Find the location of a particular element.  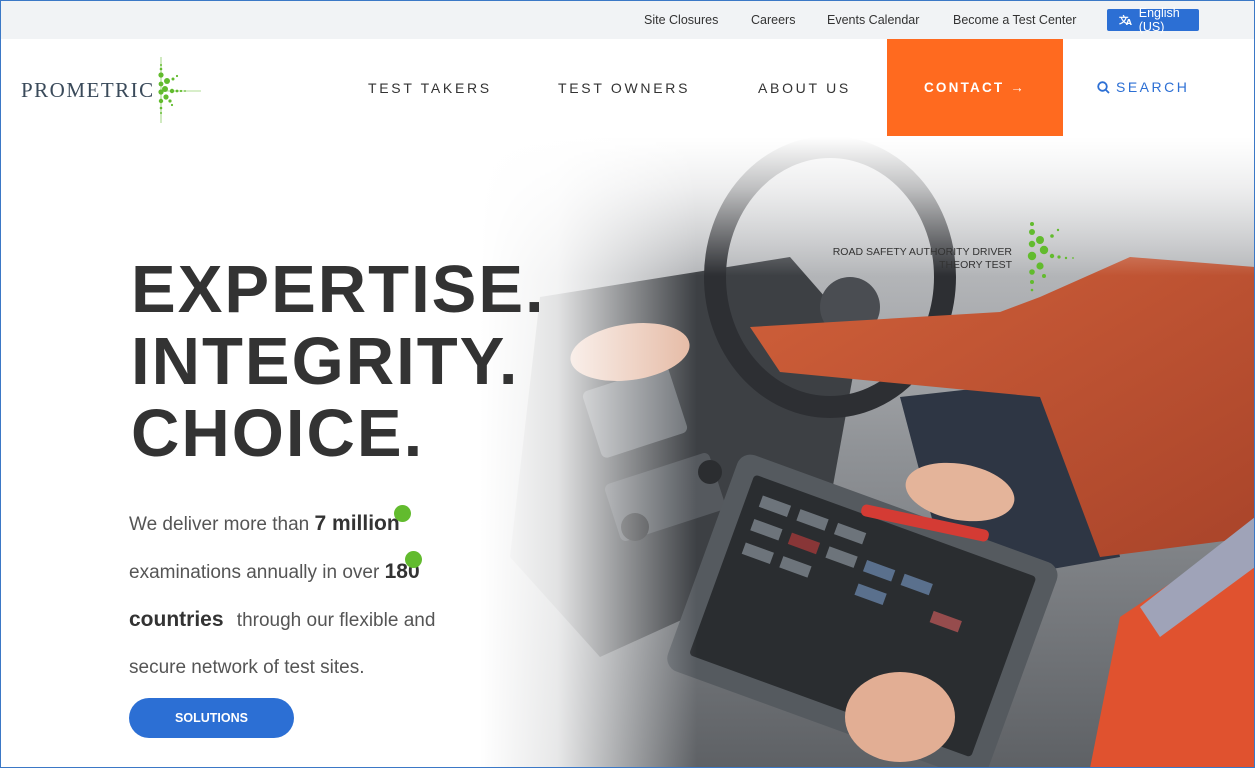

caption-starburst-icon is located at coordinates (1050, 257).